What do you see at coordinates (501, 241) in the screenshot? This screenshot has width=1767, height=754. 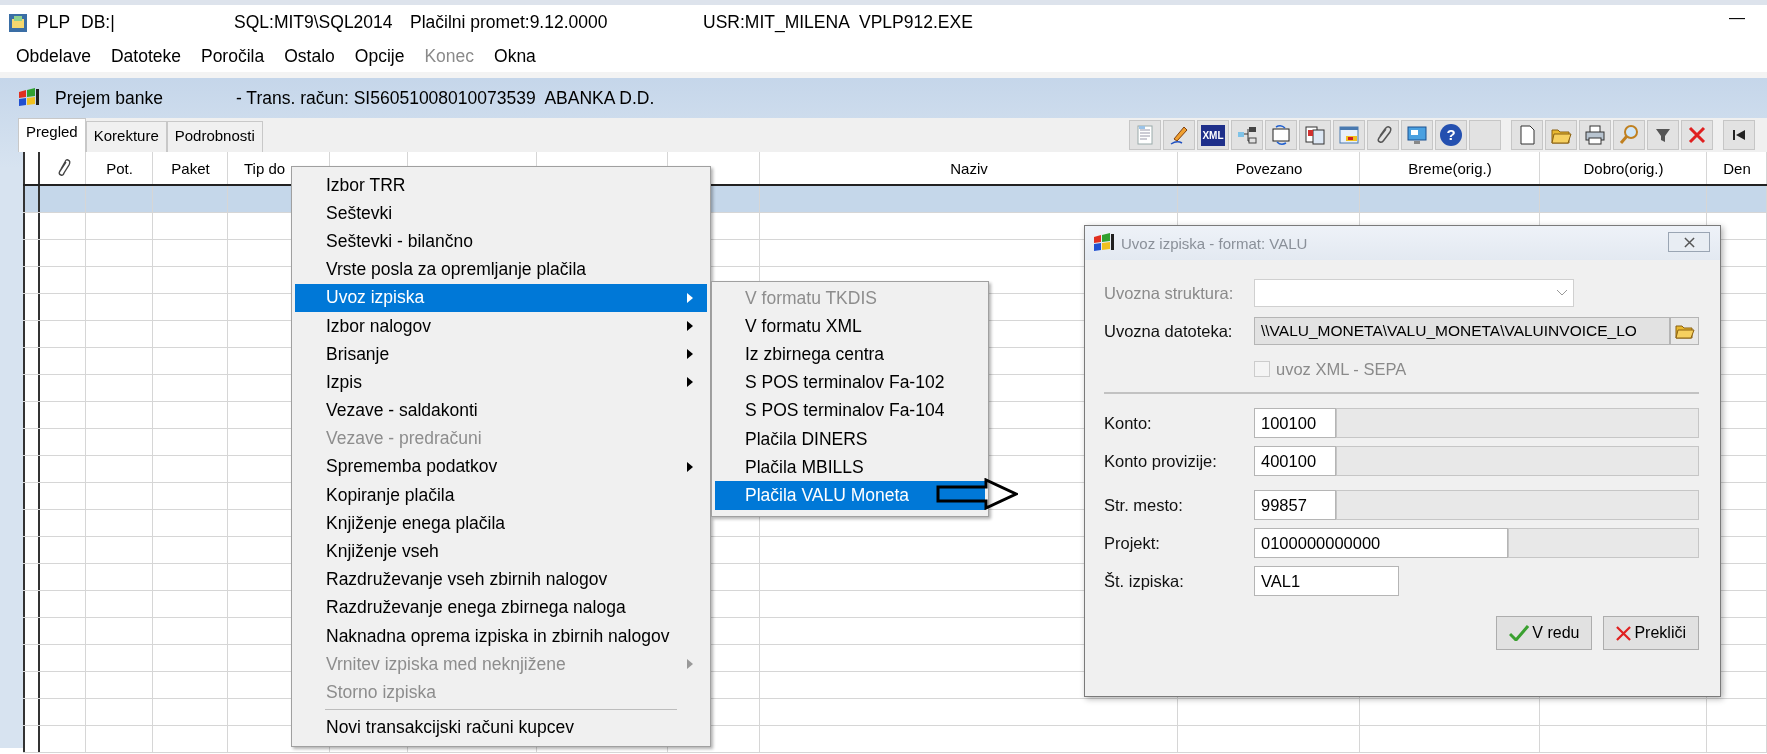 I see `menu-item: Seštevki - bilančno` at bounding box center [501, 241].